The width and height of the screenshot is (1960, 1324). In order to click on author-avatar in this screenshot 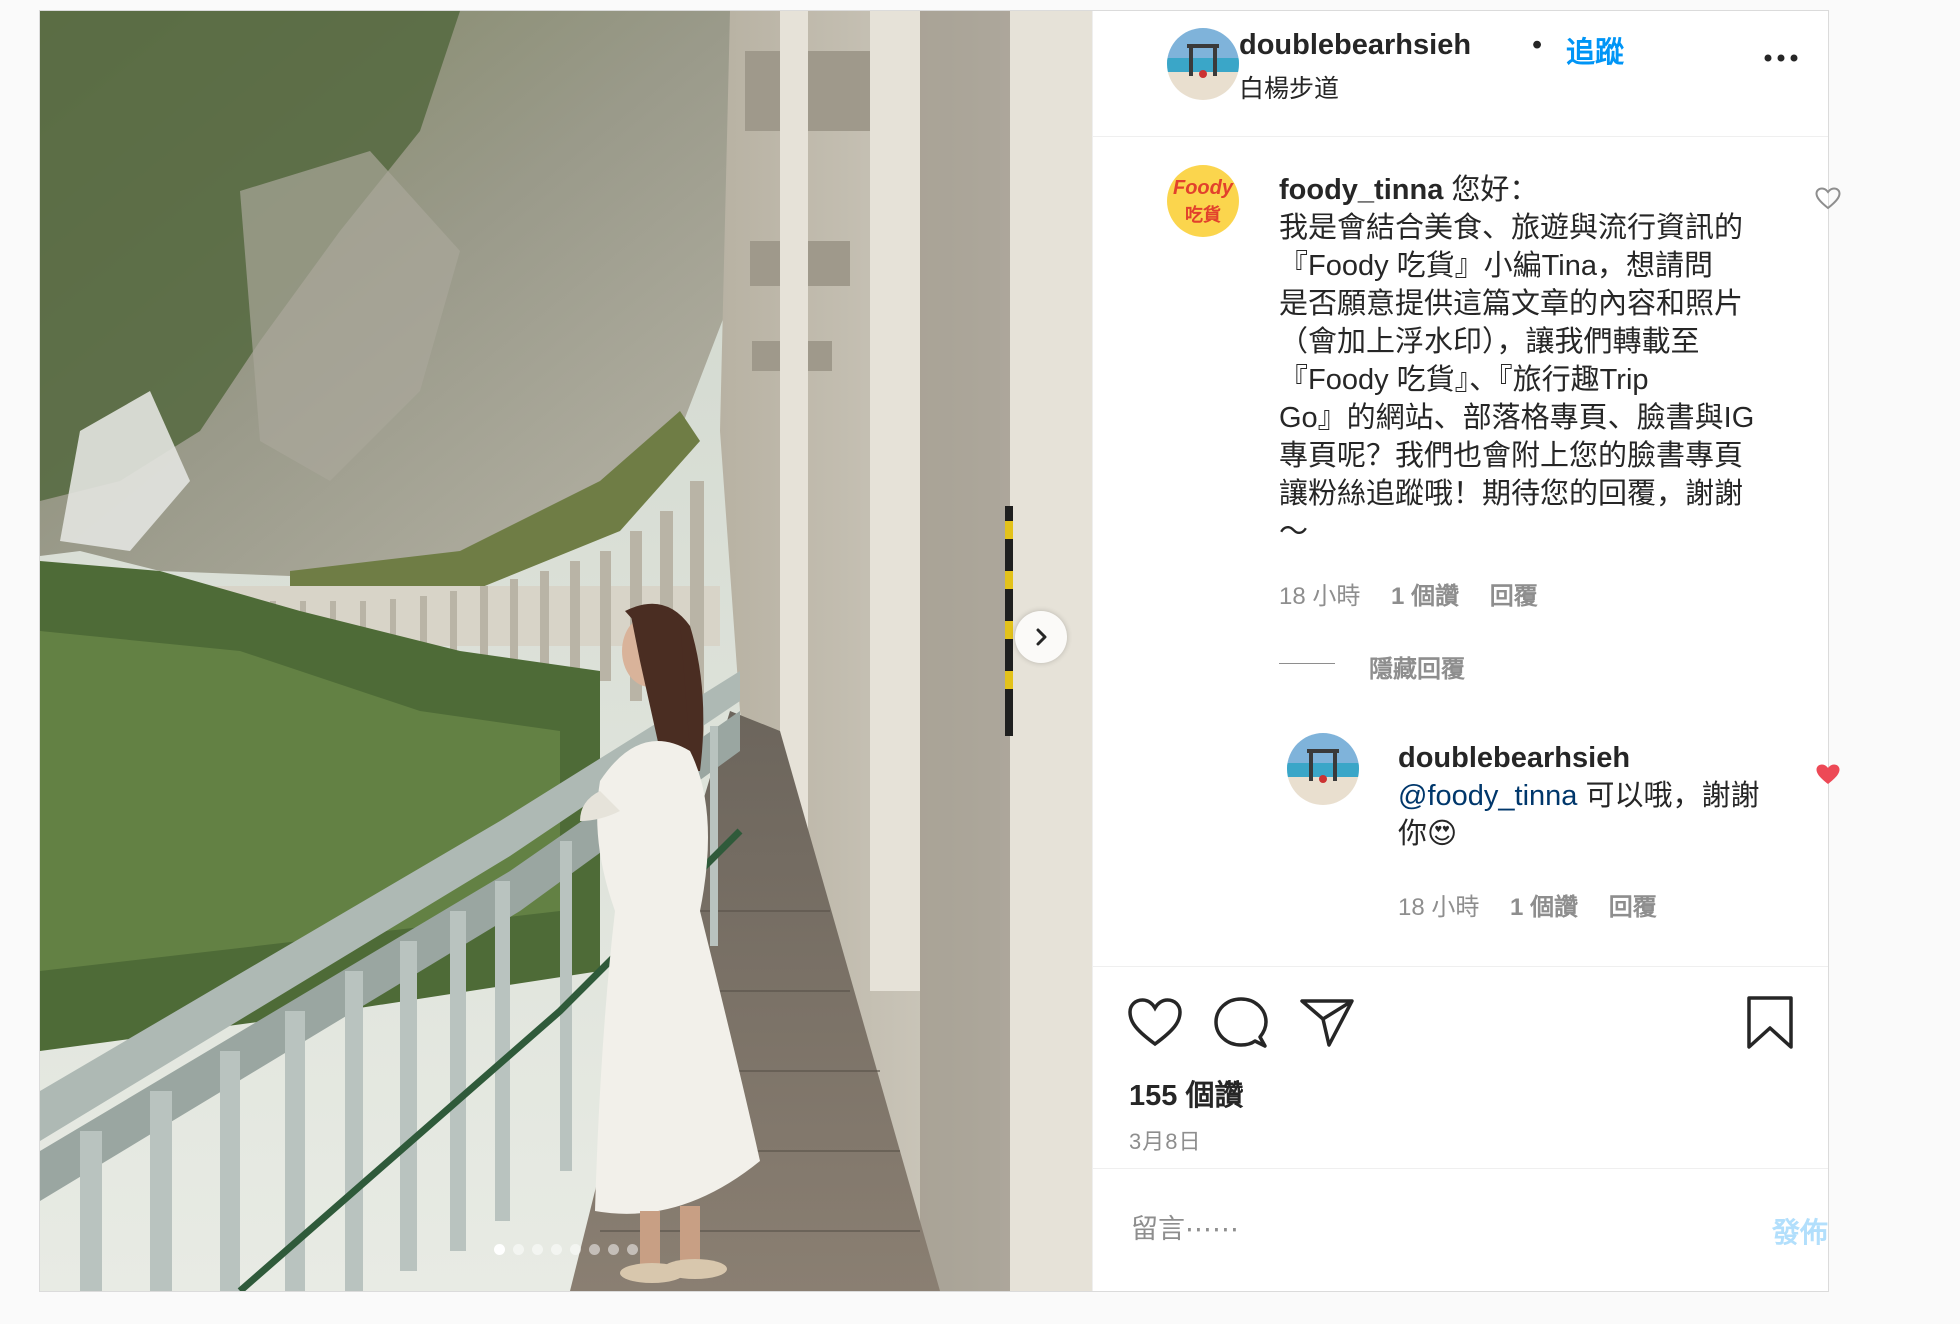, I will do `click(1203, 64)`.